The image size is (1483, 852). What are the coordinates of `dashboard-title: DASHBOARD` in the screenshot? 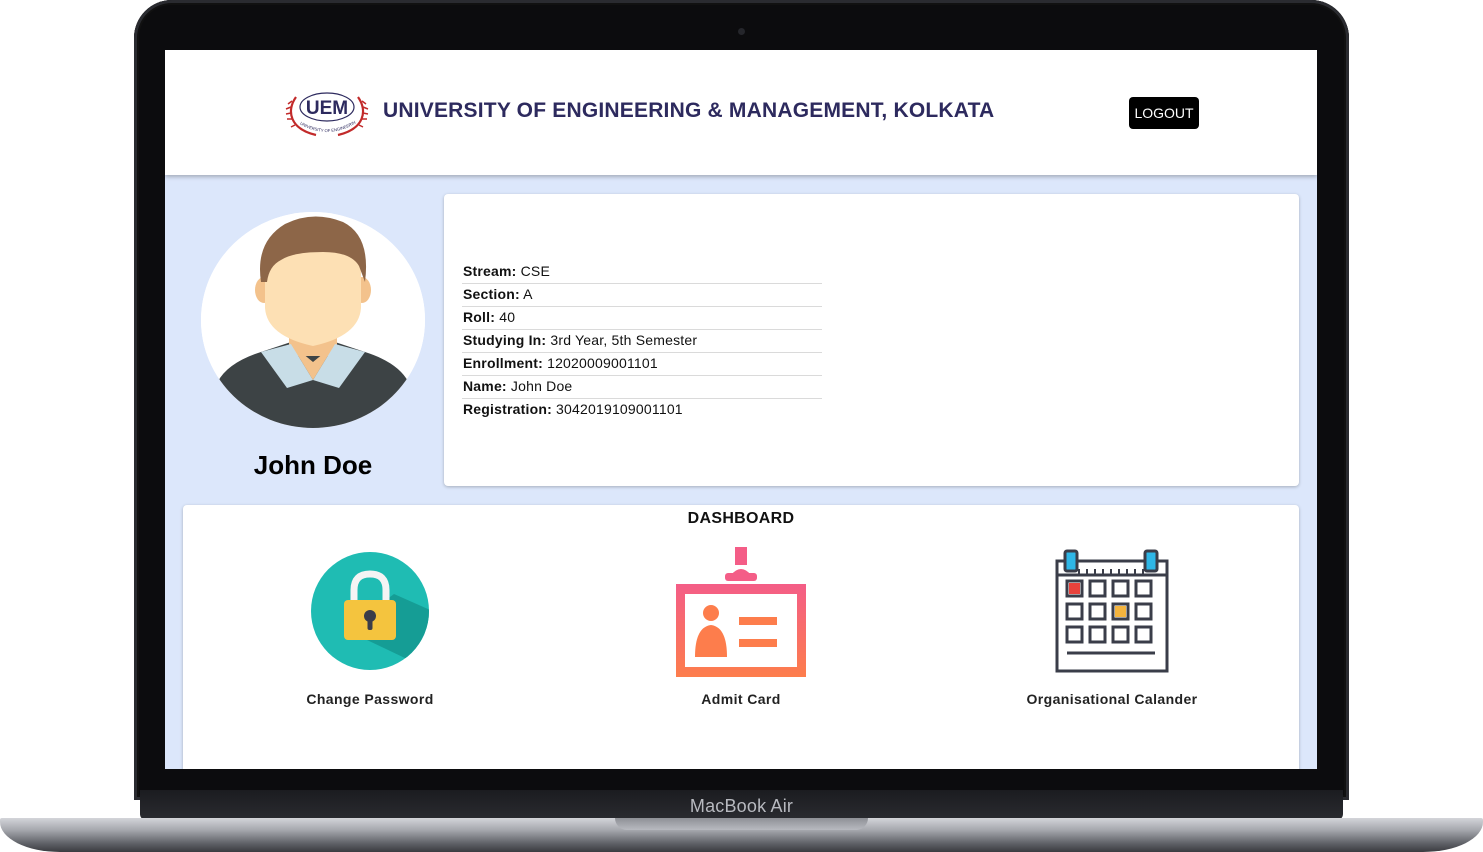 It's located at (741, 518).